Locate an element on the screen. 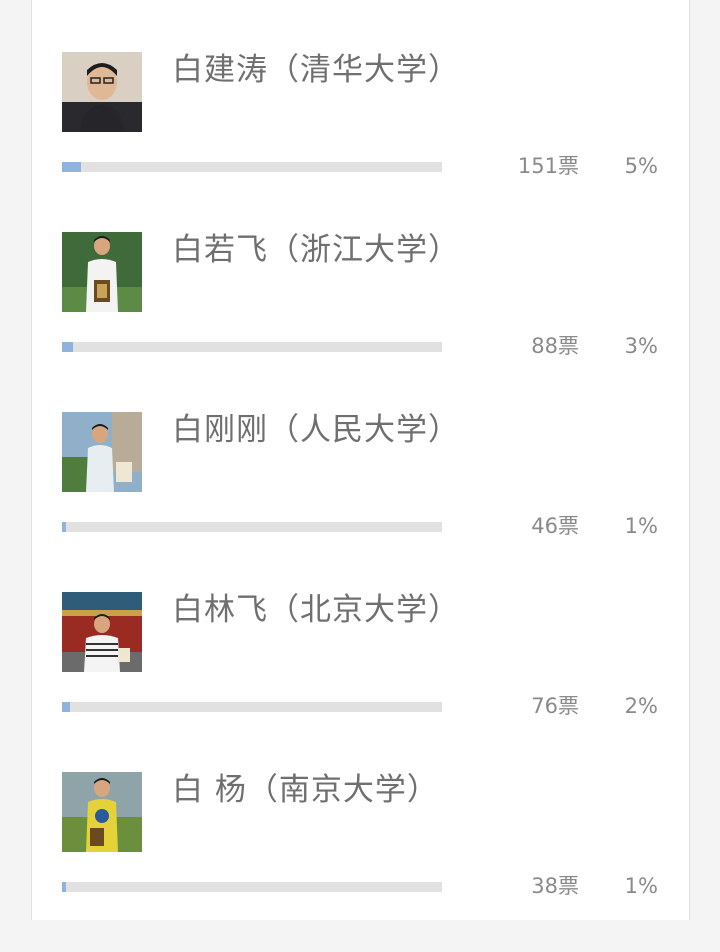 The width and height of the screenshot is (720, 952). vote-percent: 3% is located at coordinates (641, 346).